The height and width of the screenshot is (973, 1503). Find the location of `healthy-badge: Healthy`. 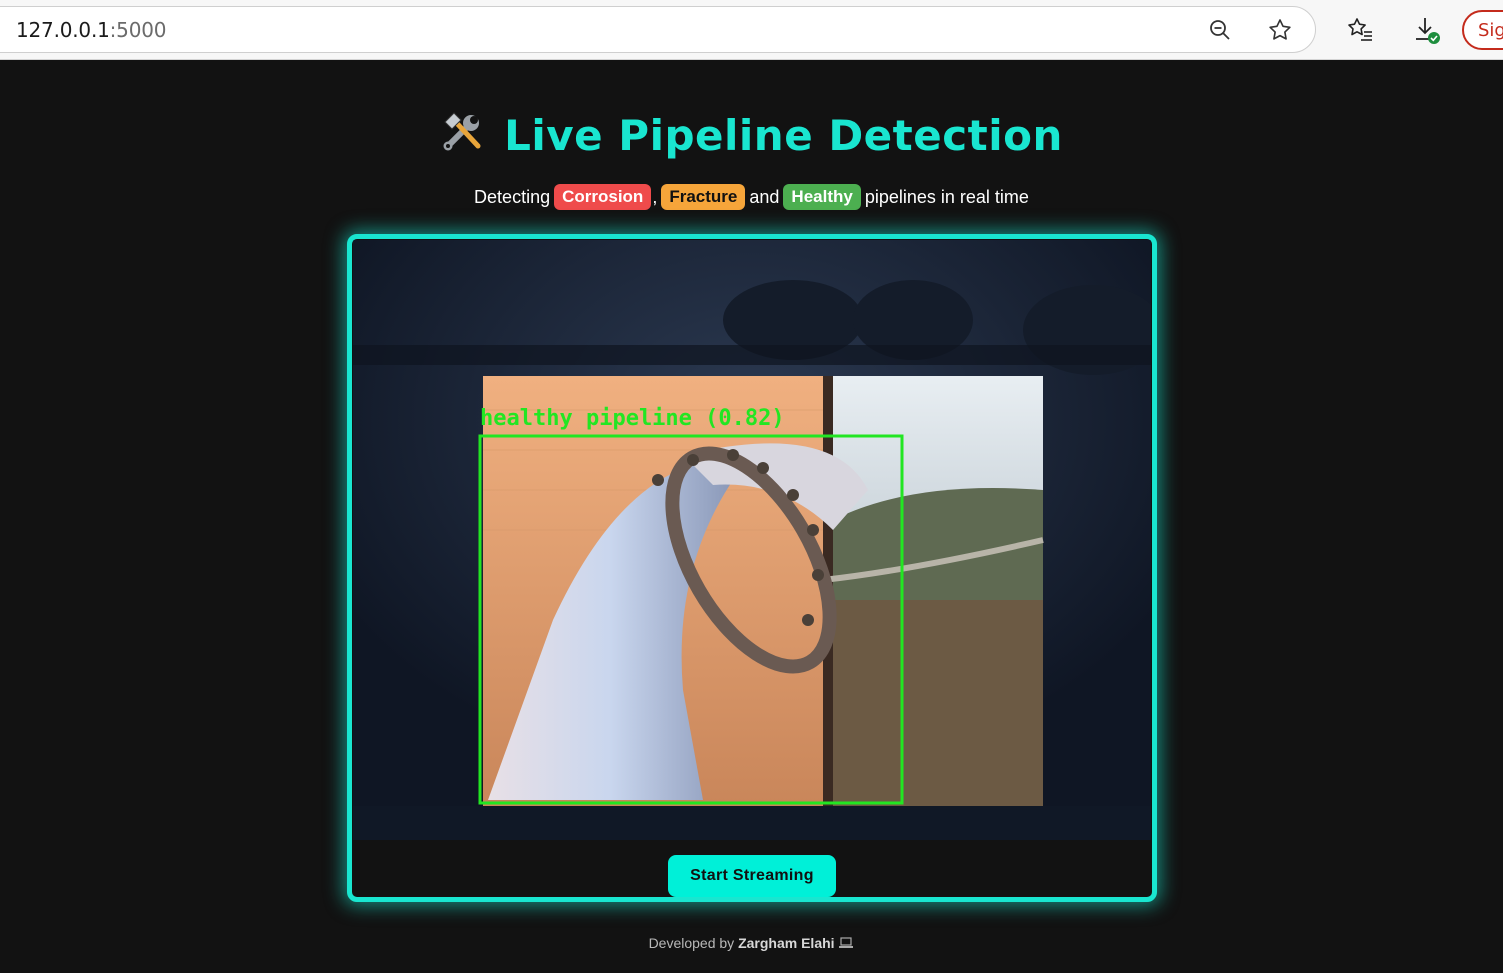

healthy-badge: Healthy is located at coordinates (822, 197).